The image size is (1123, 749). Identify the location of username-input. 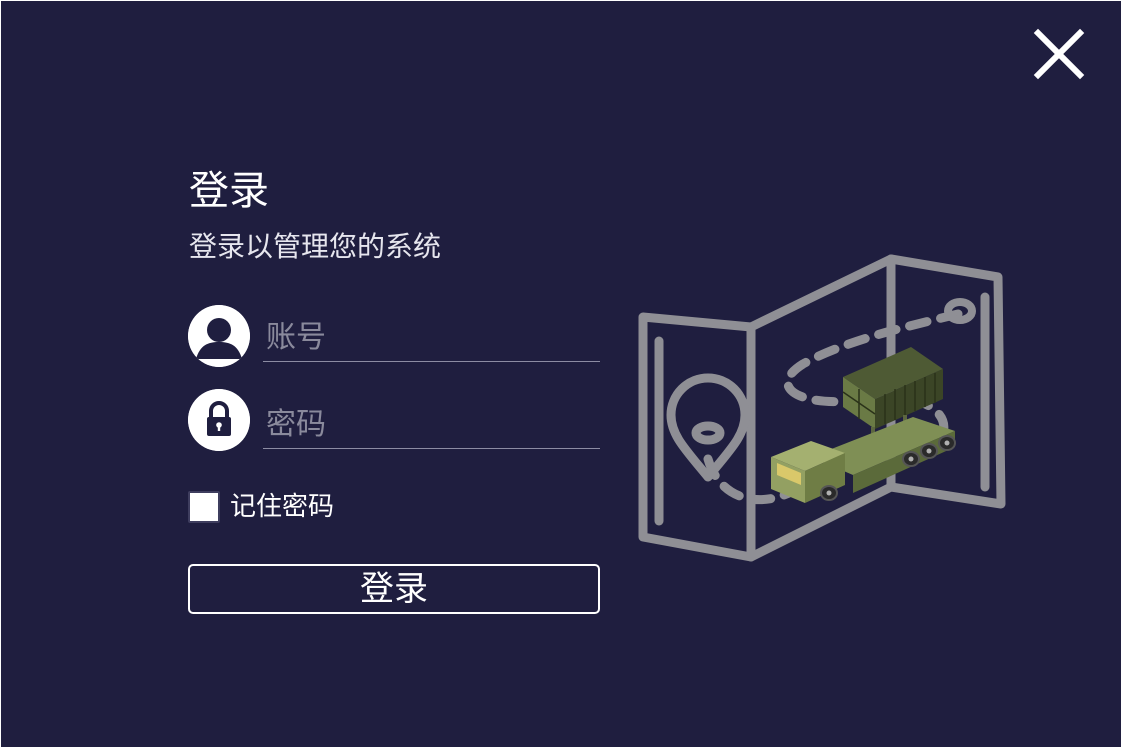
(431, 338).